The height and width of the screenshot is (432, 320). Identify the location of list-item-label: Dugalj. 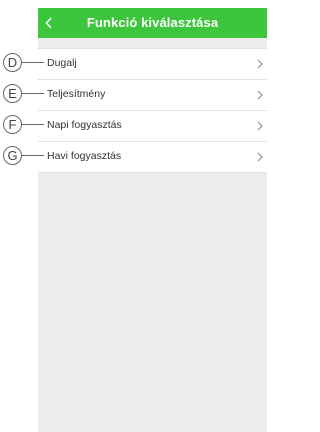
(62, 63).